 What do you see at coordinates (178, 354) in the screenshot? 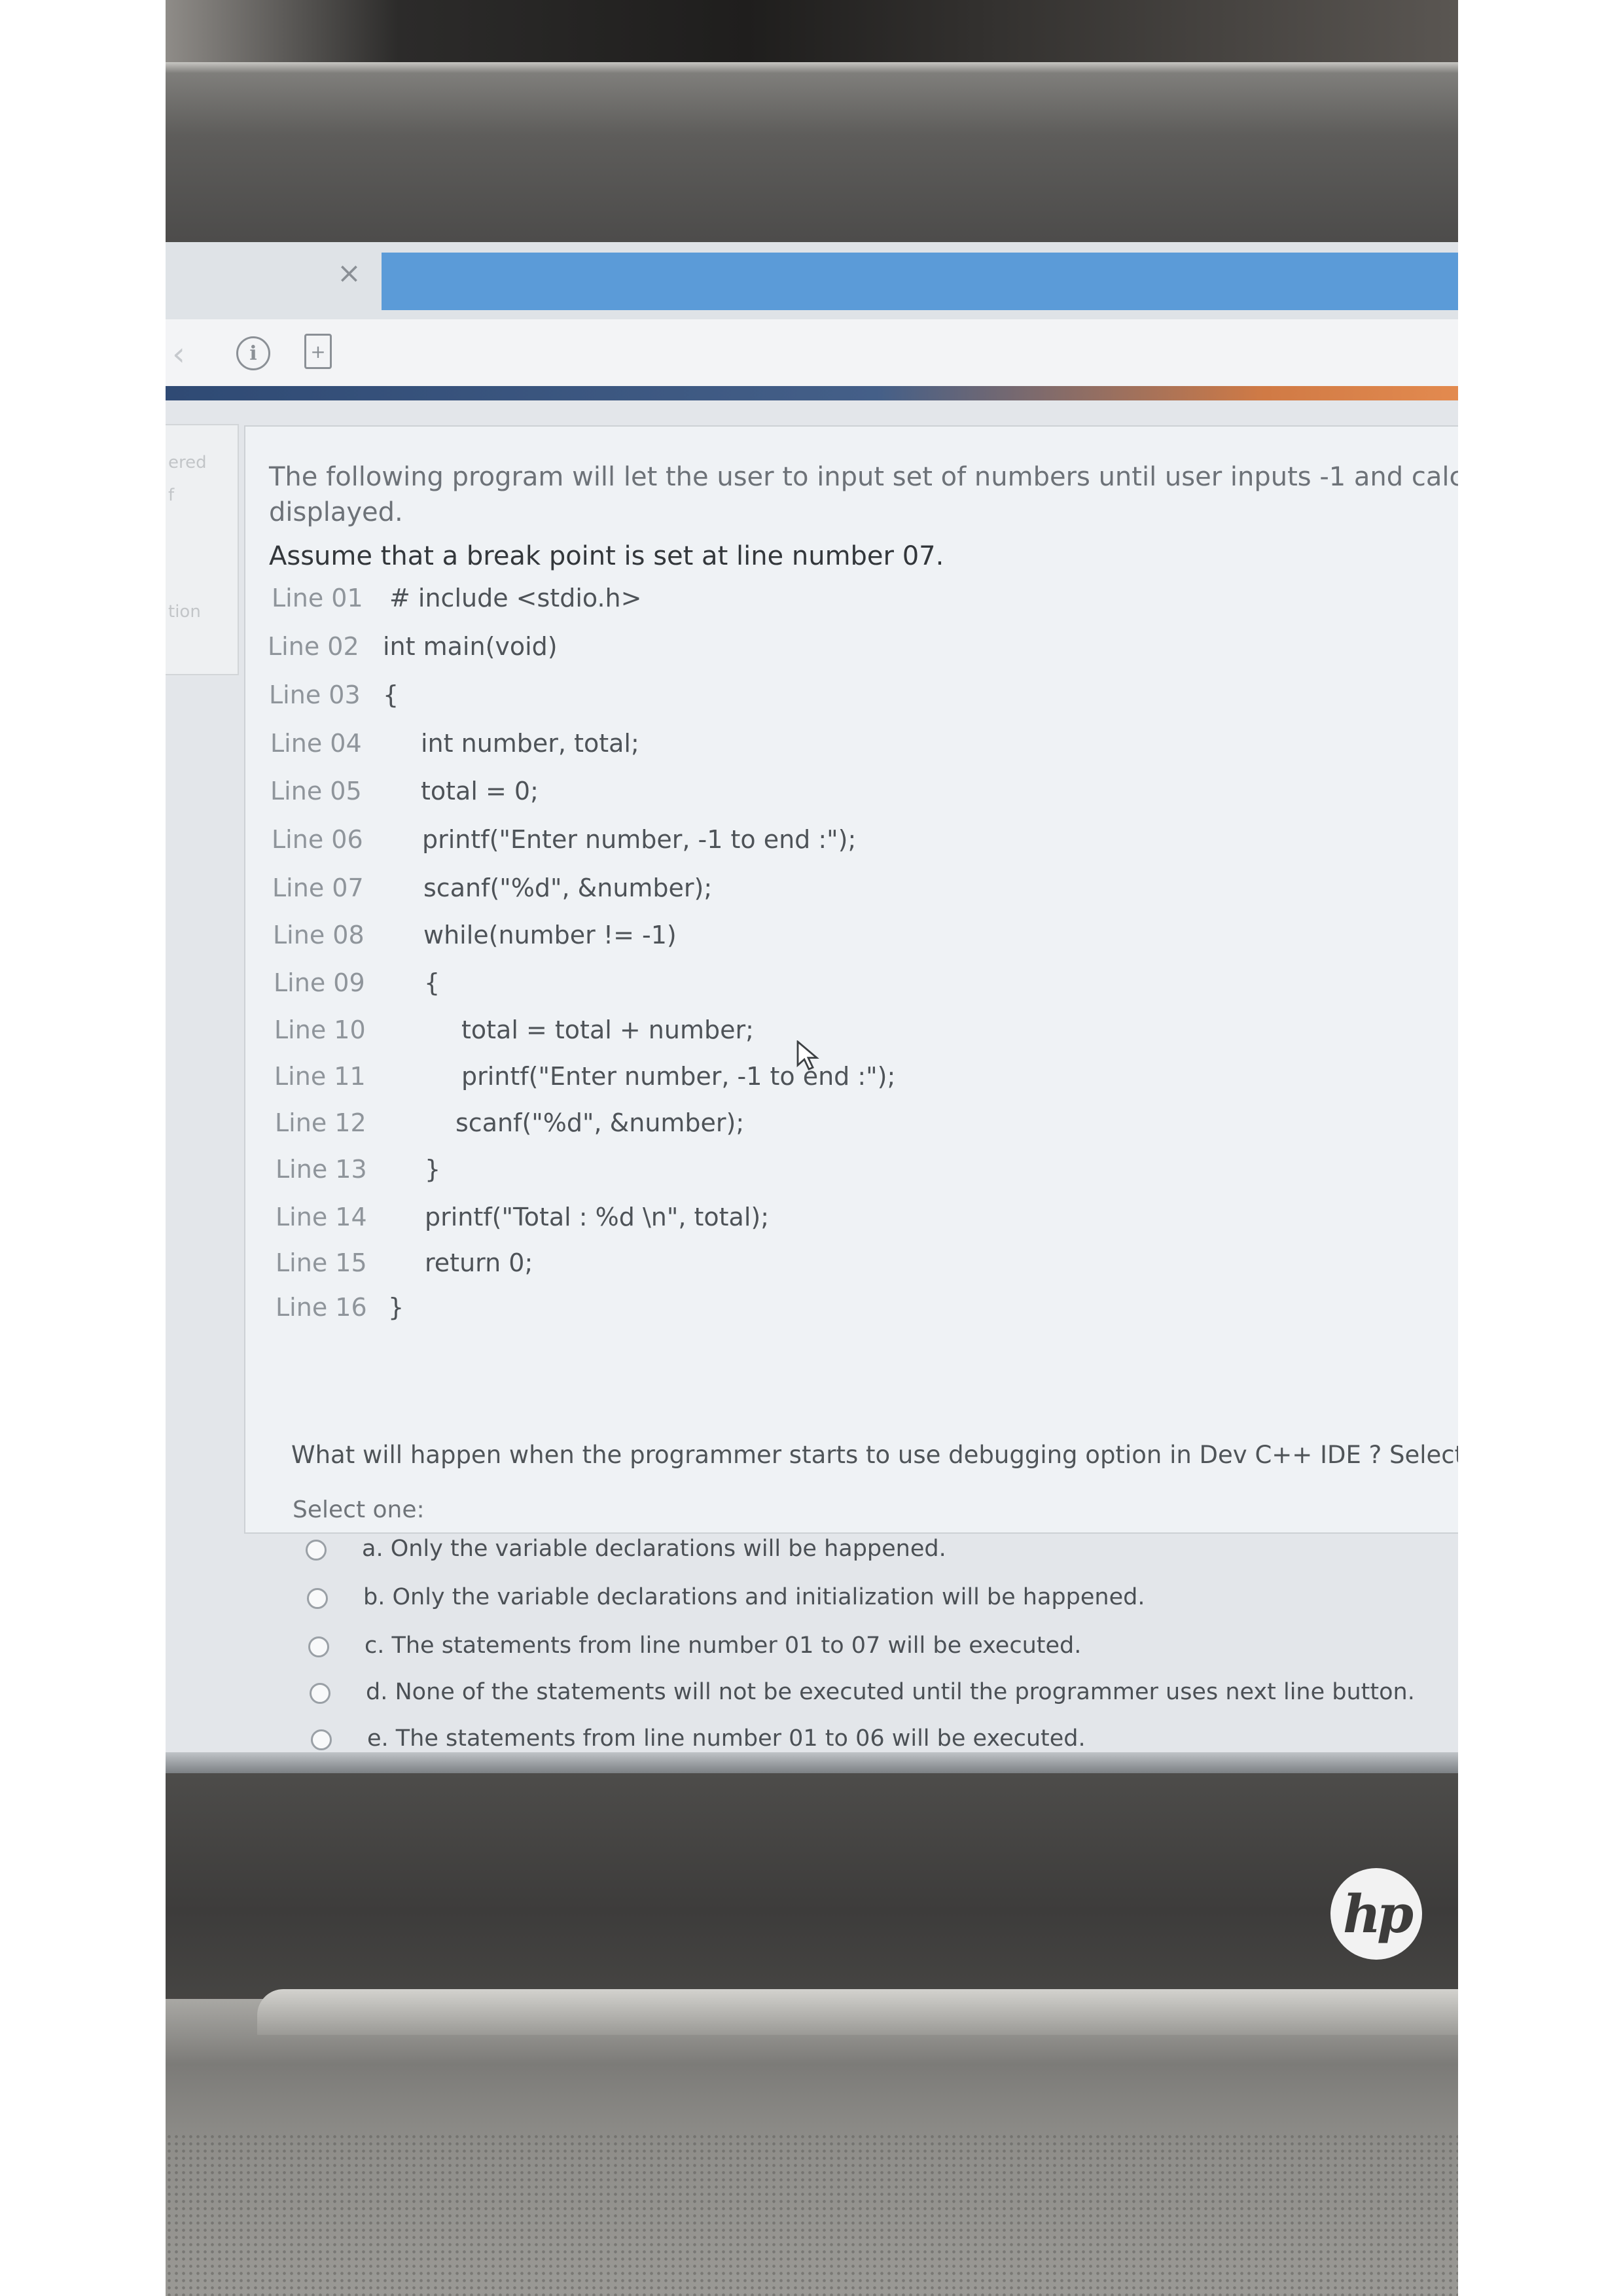
I see `back-icon: ‹` at bounding box center [178, 354].